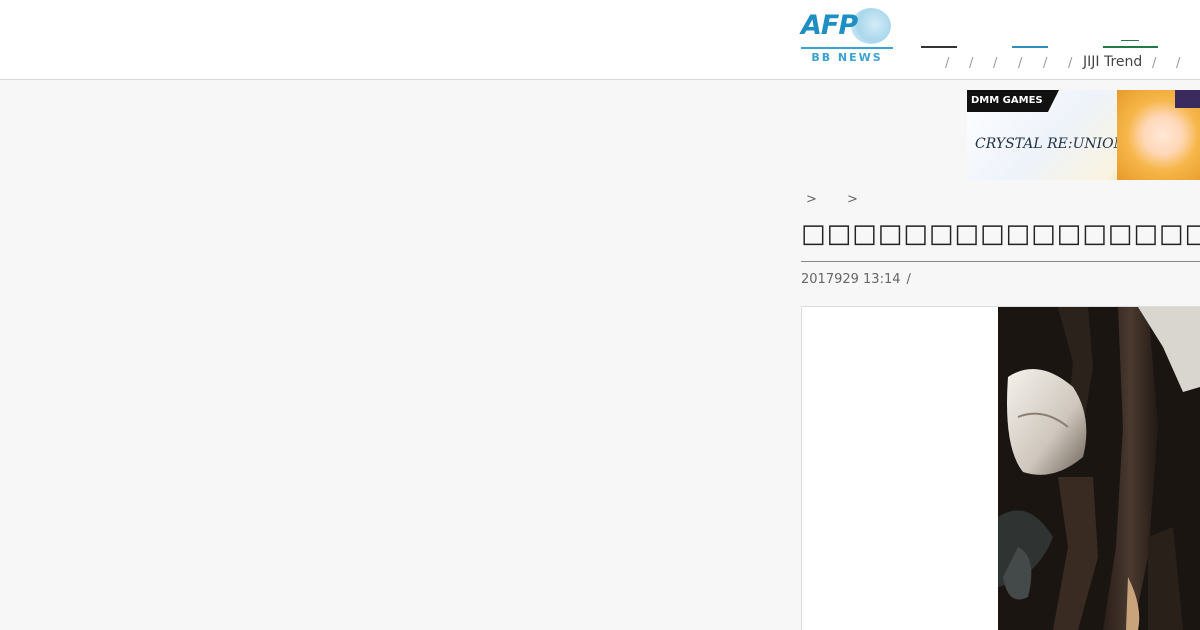  Describe the element at coordinates (1130, 40) in the screenshot. I see `nav-tab-indicator-top` at that location.